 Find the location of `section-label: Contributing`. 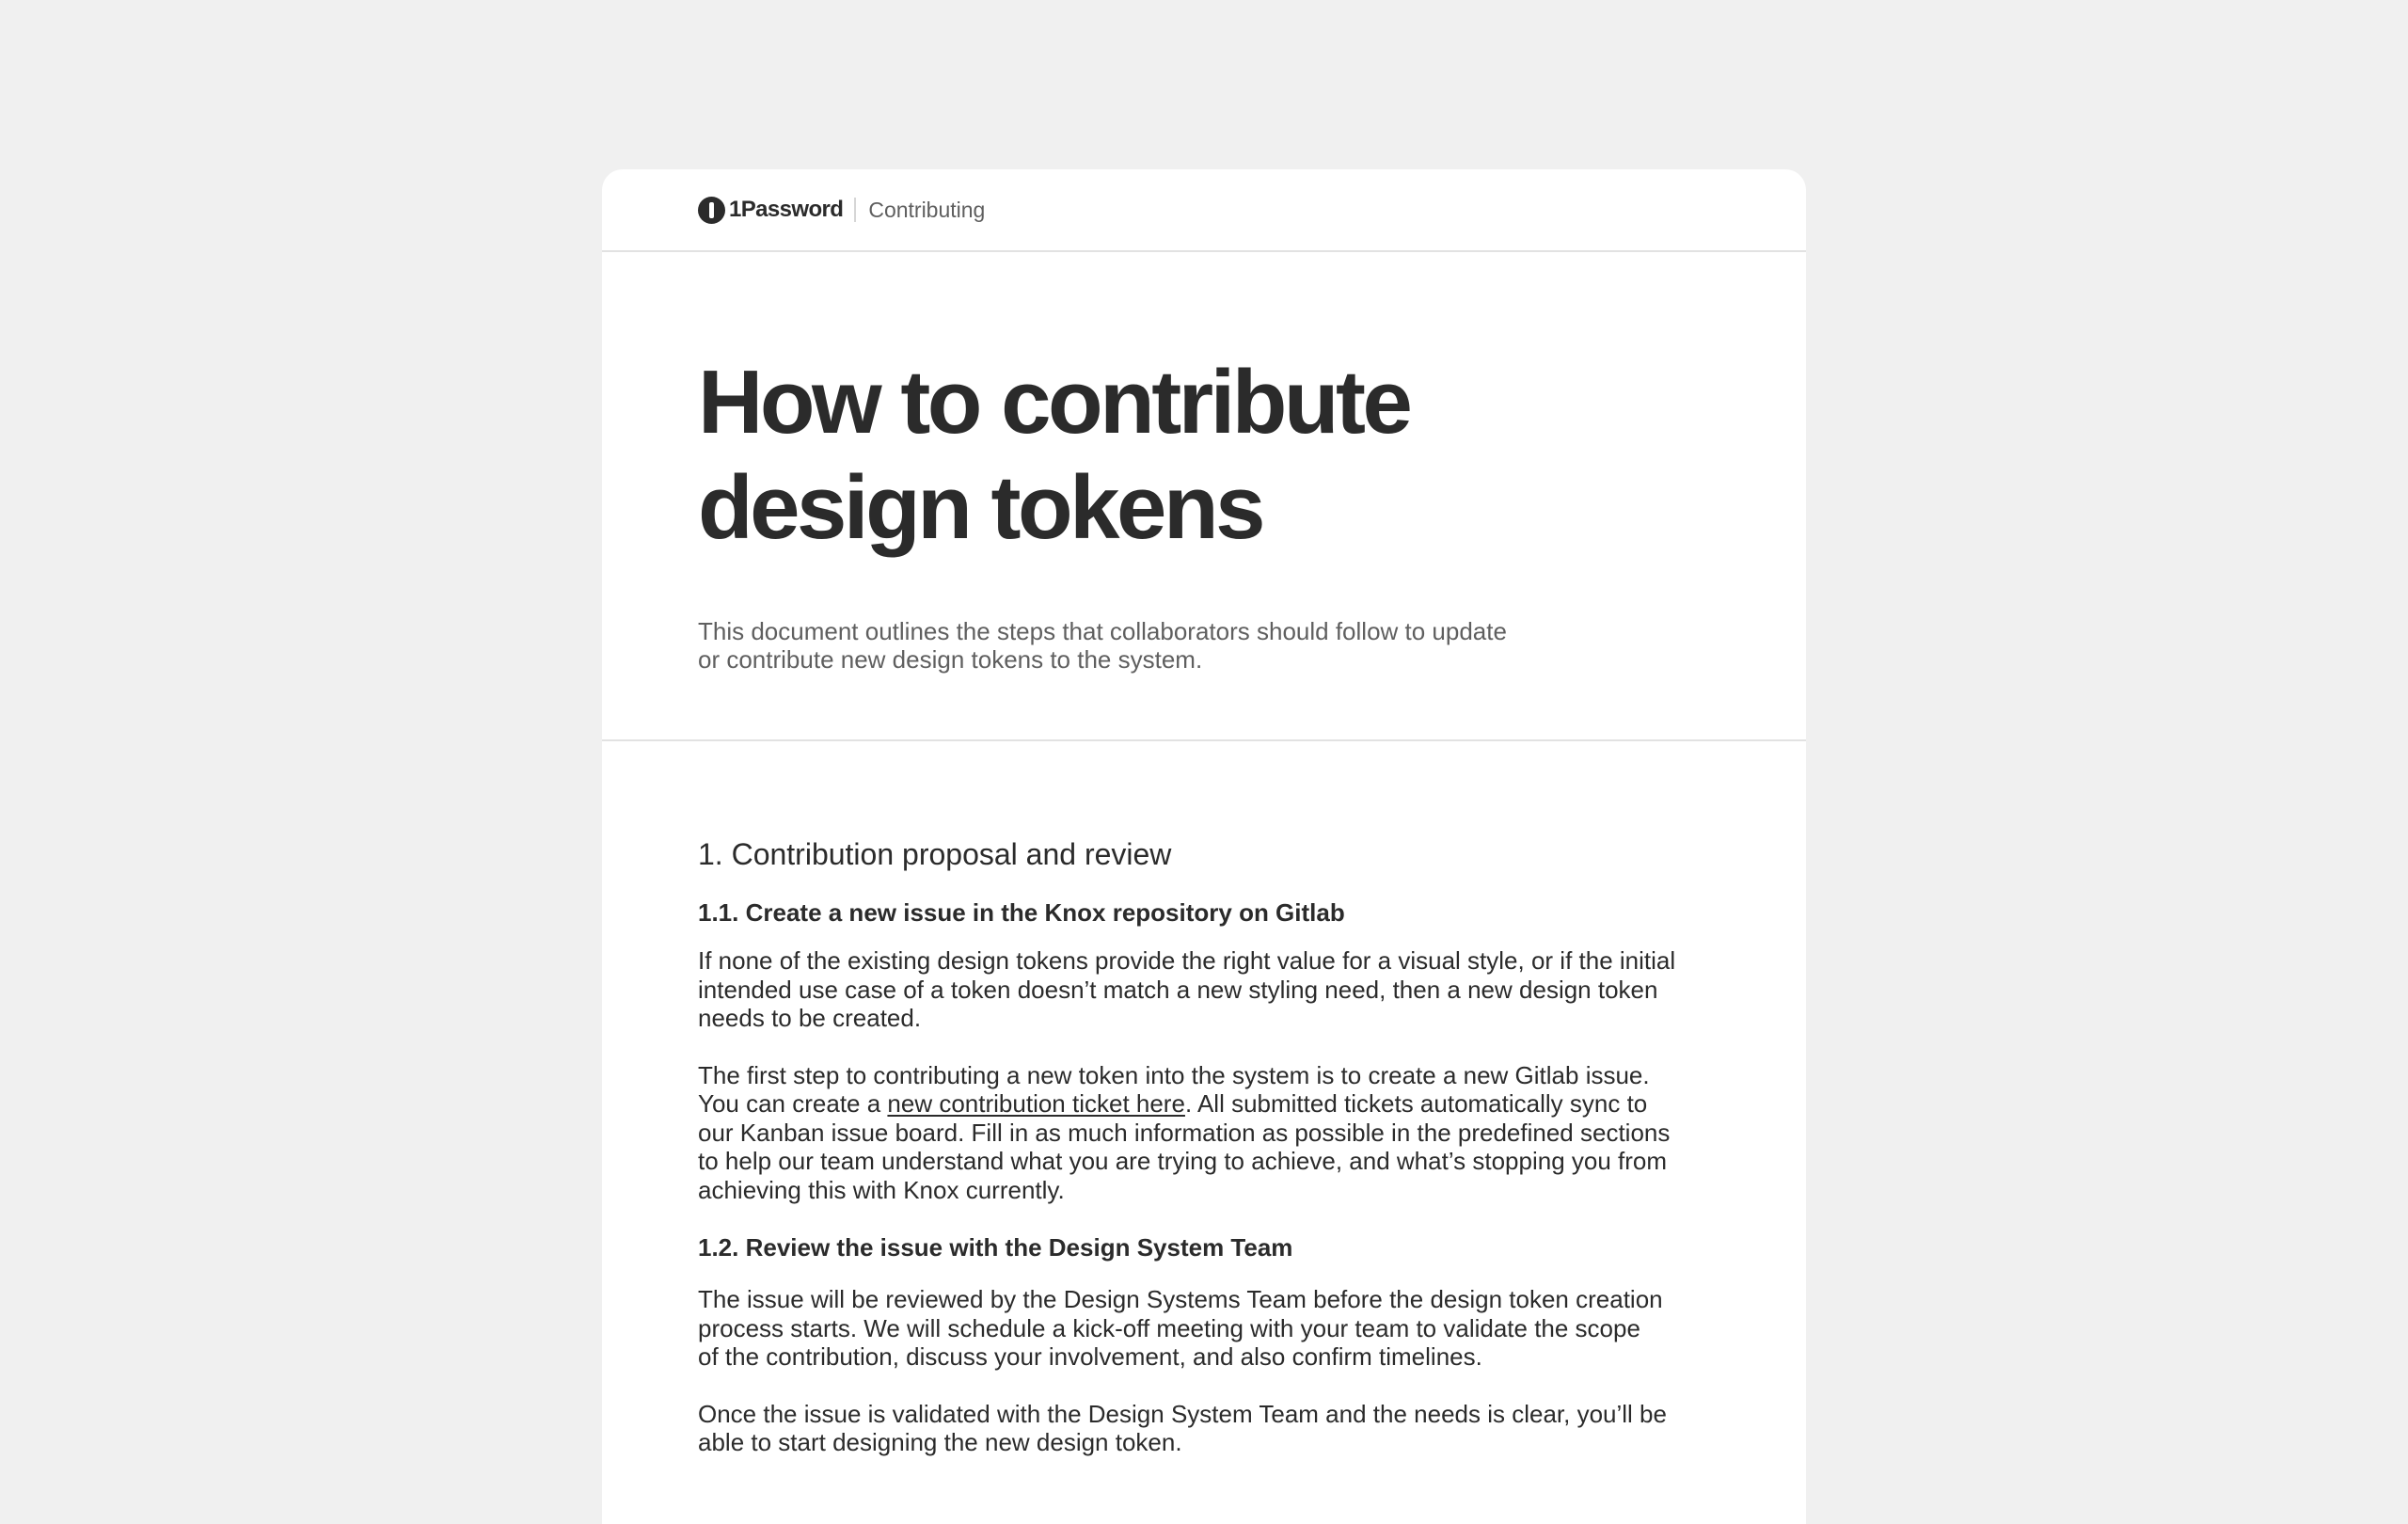

section-label: Contributing is located at coordinates (927, 211).